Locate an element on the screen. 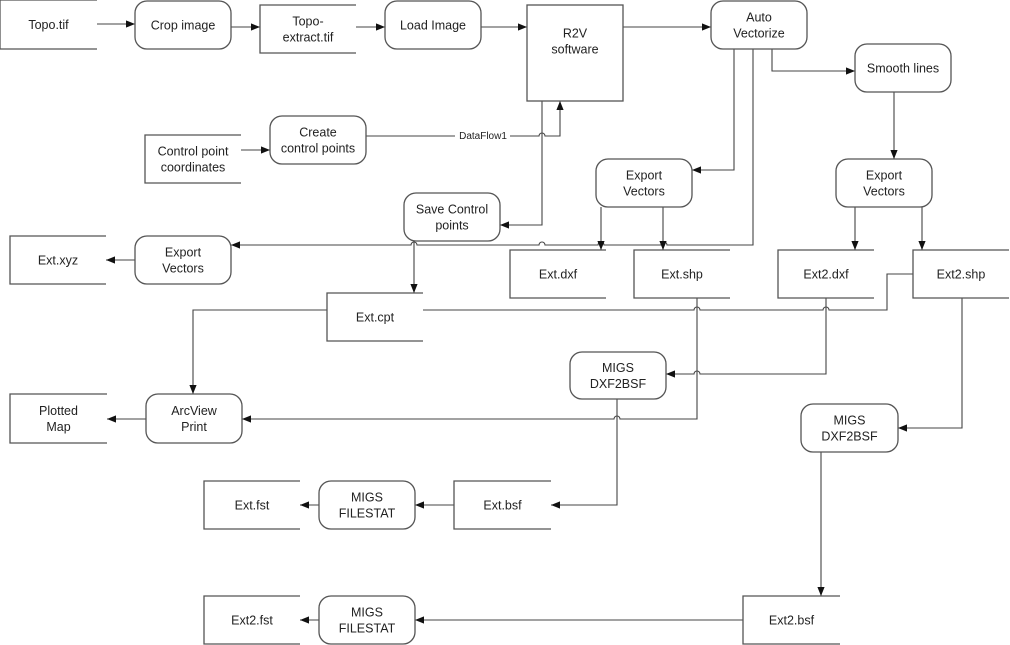  edge-auto-to-export-mid is located at coordinates (713, 111).